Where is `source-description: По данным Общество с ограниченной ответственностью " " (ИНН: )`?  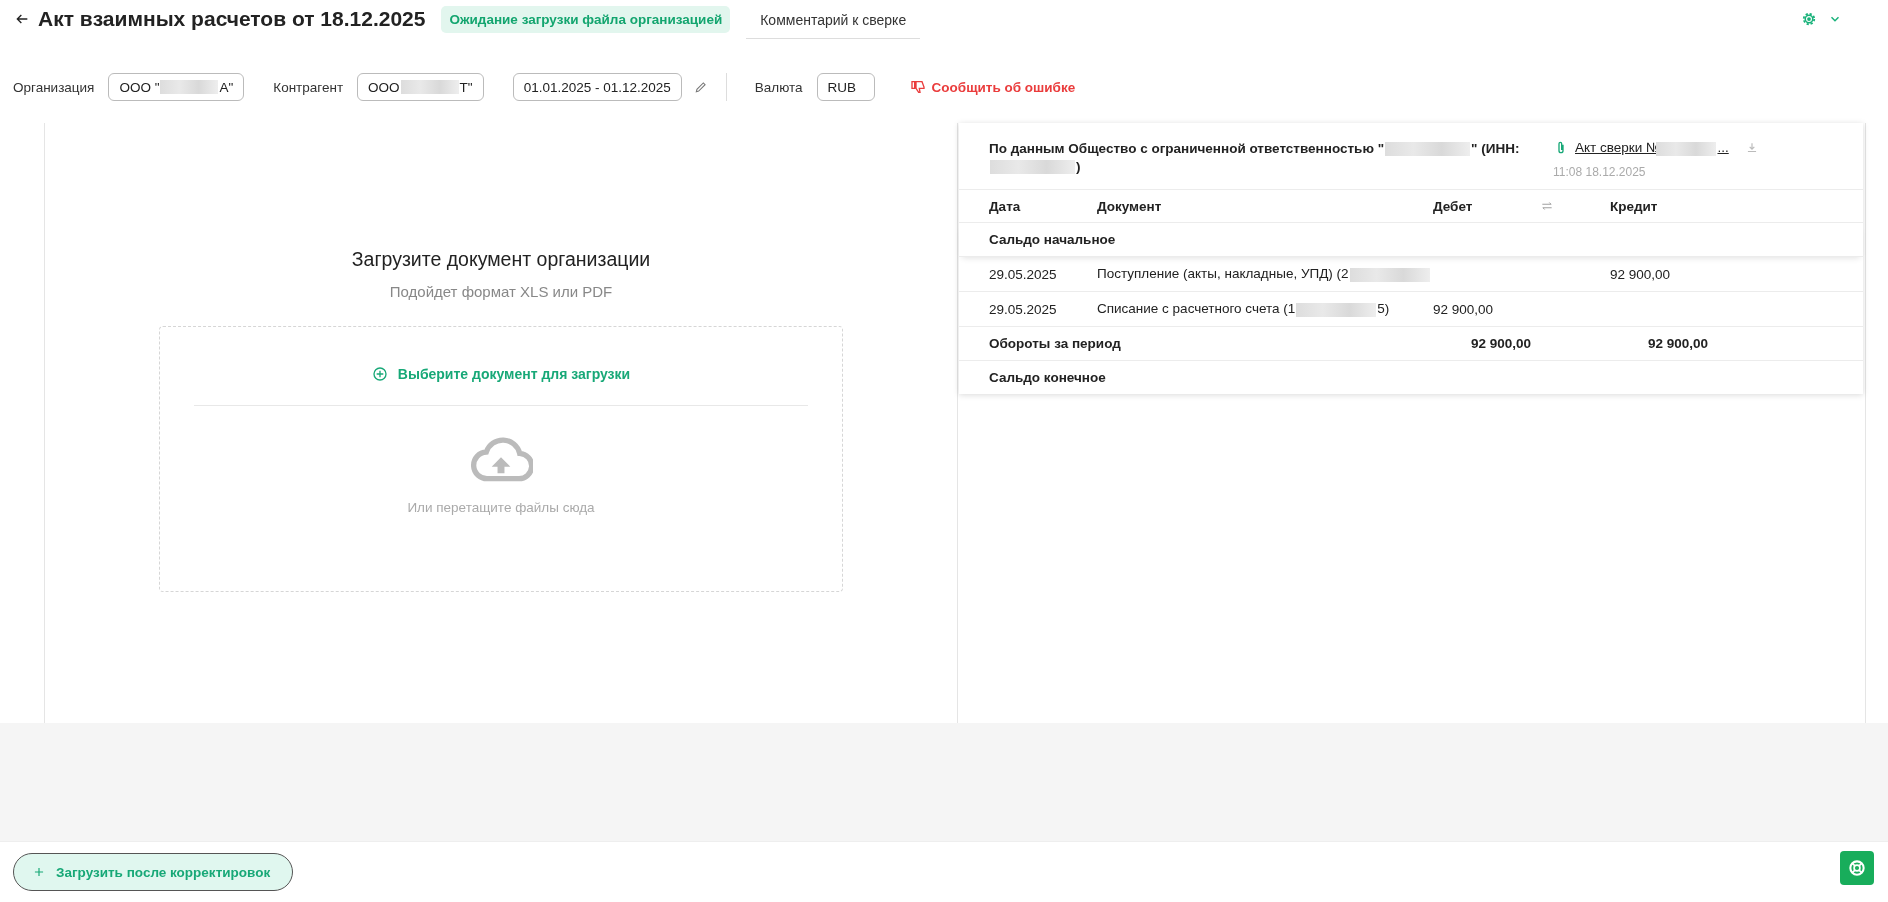
source-description: По данным Общество с ограниченной ответственностью " " (ИНН: ) is located at coordinates (1255, 158).